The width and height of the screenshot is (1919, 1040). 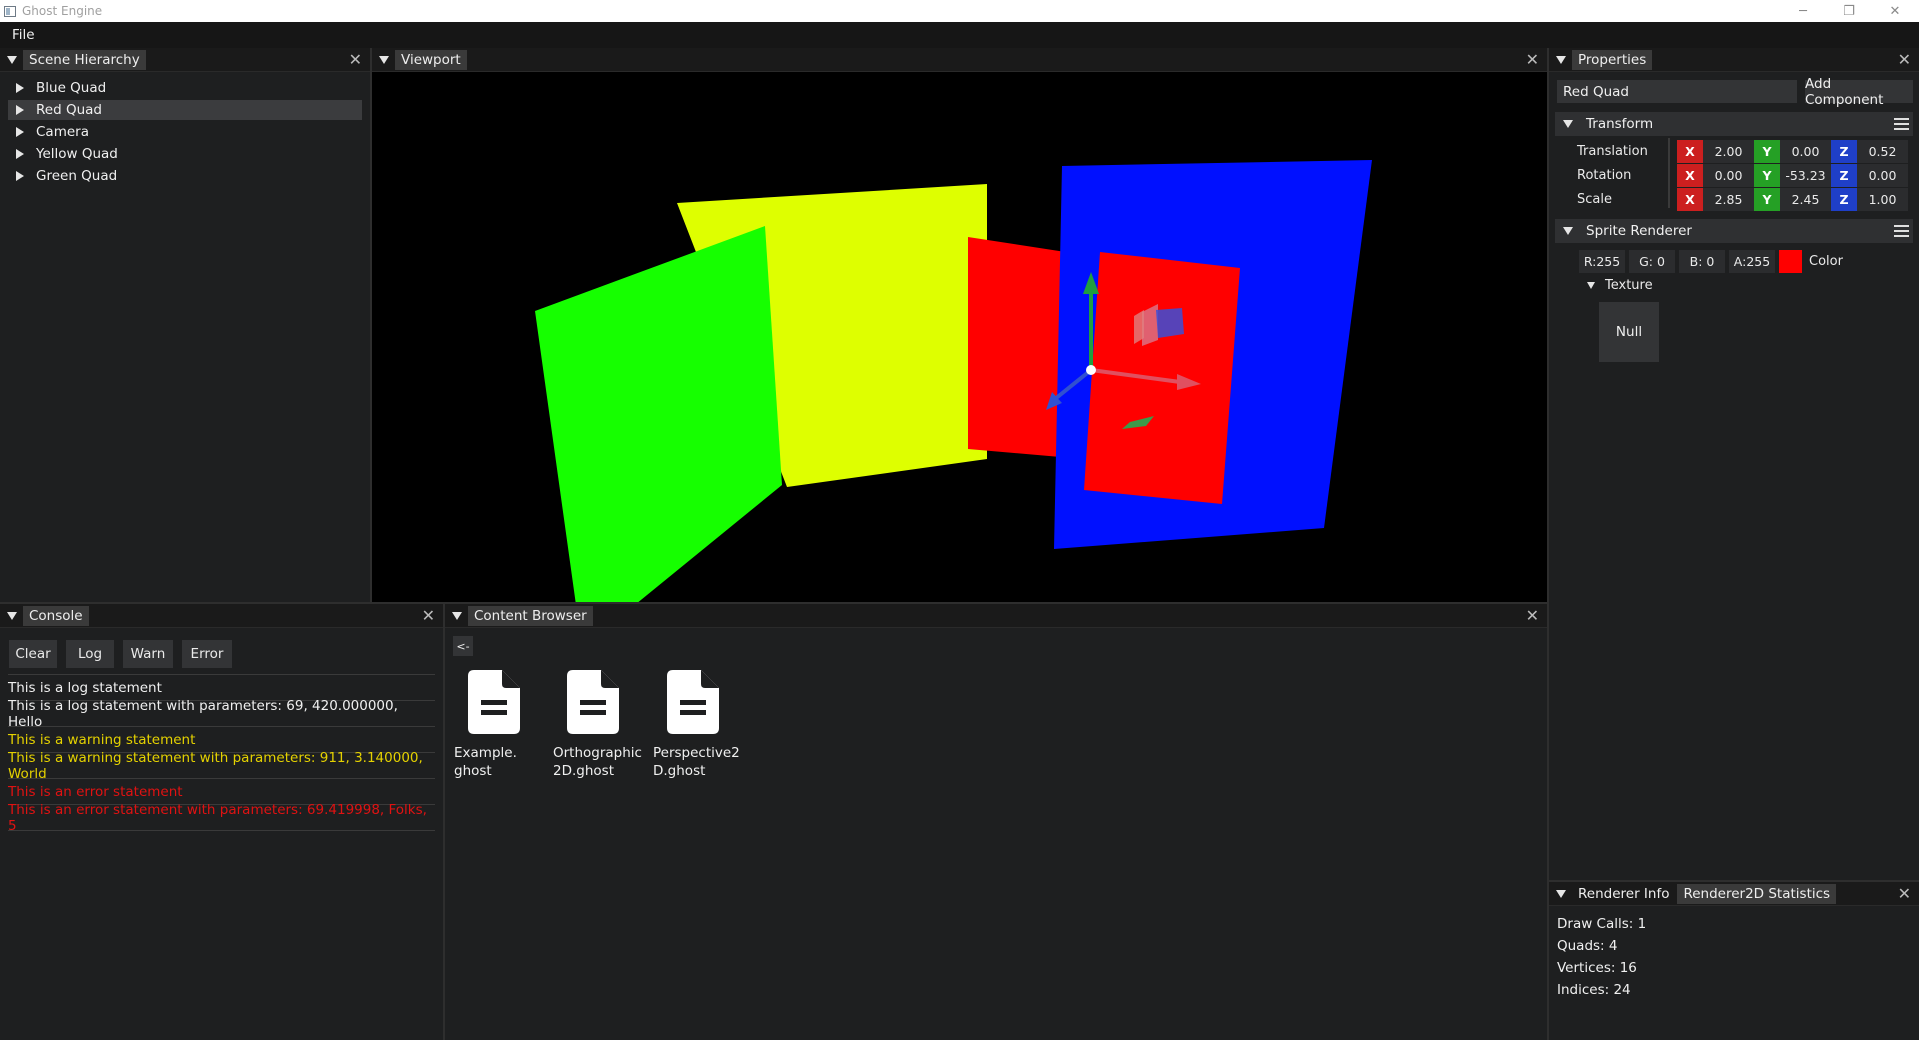 What do you see at coordinates (1805, 175) in the screenshot?
I see `rotation-y-field: -53.23` at bounding box center [1805, 175].